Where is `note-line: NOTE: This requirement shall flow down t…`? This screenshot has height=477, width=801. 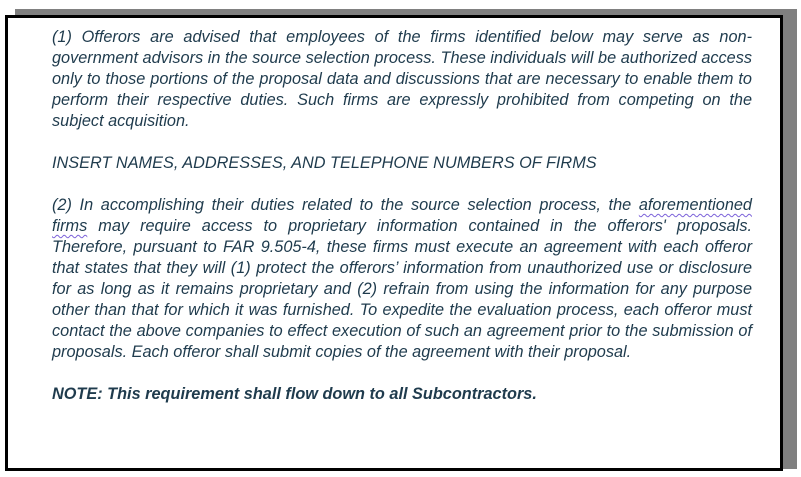
note-line: NOTE: This requirement shall flow down t… is located at coordinates (294, 394).